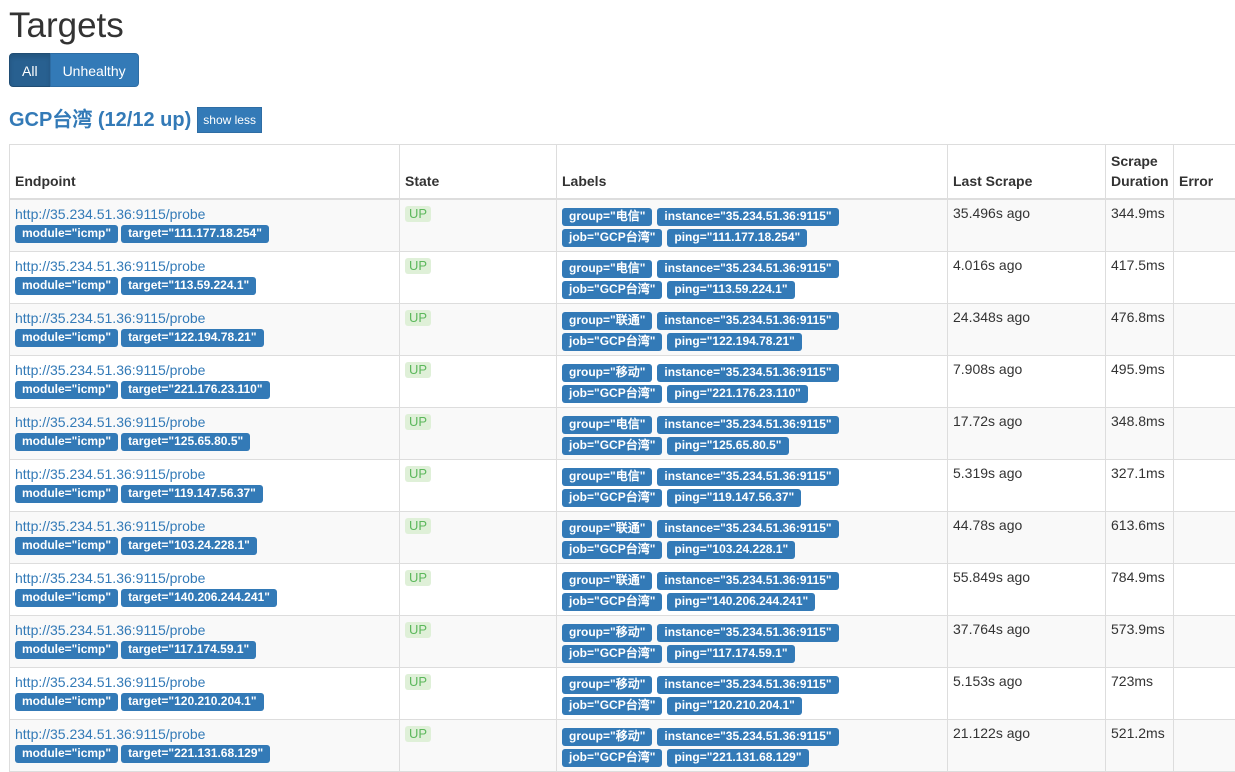 The width and height of the screenshot is (1235, 772). I want to click on target-label-badge: target="221.176.23.110", so click(195, 390).